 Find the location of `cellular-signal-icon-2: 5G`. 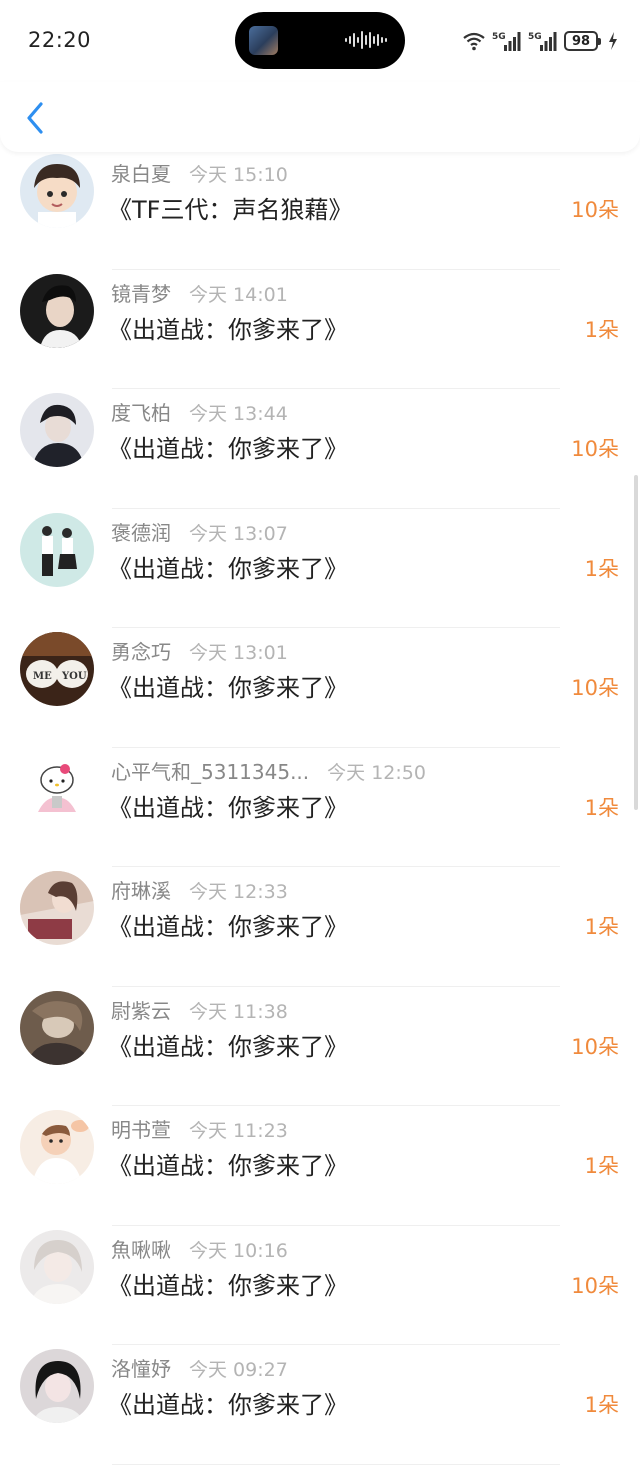

cellular-signal-icon-2: 5G is located at coordinates (542, 41).